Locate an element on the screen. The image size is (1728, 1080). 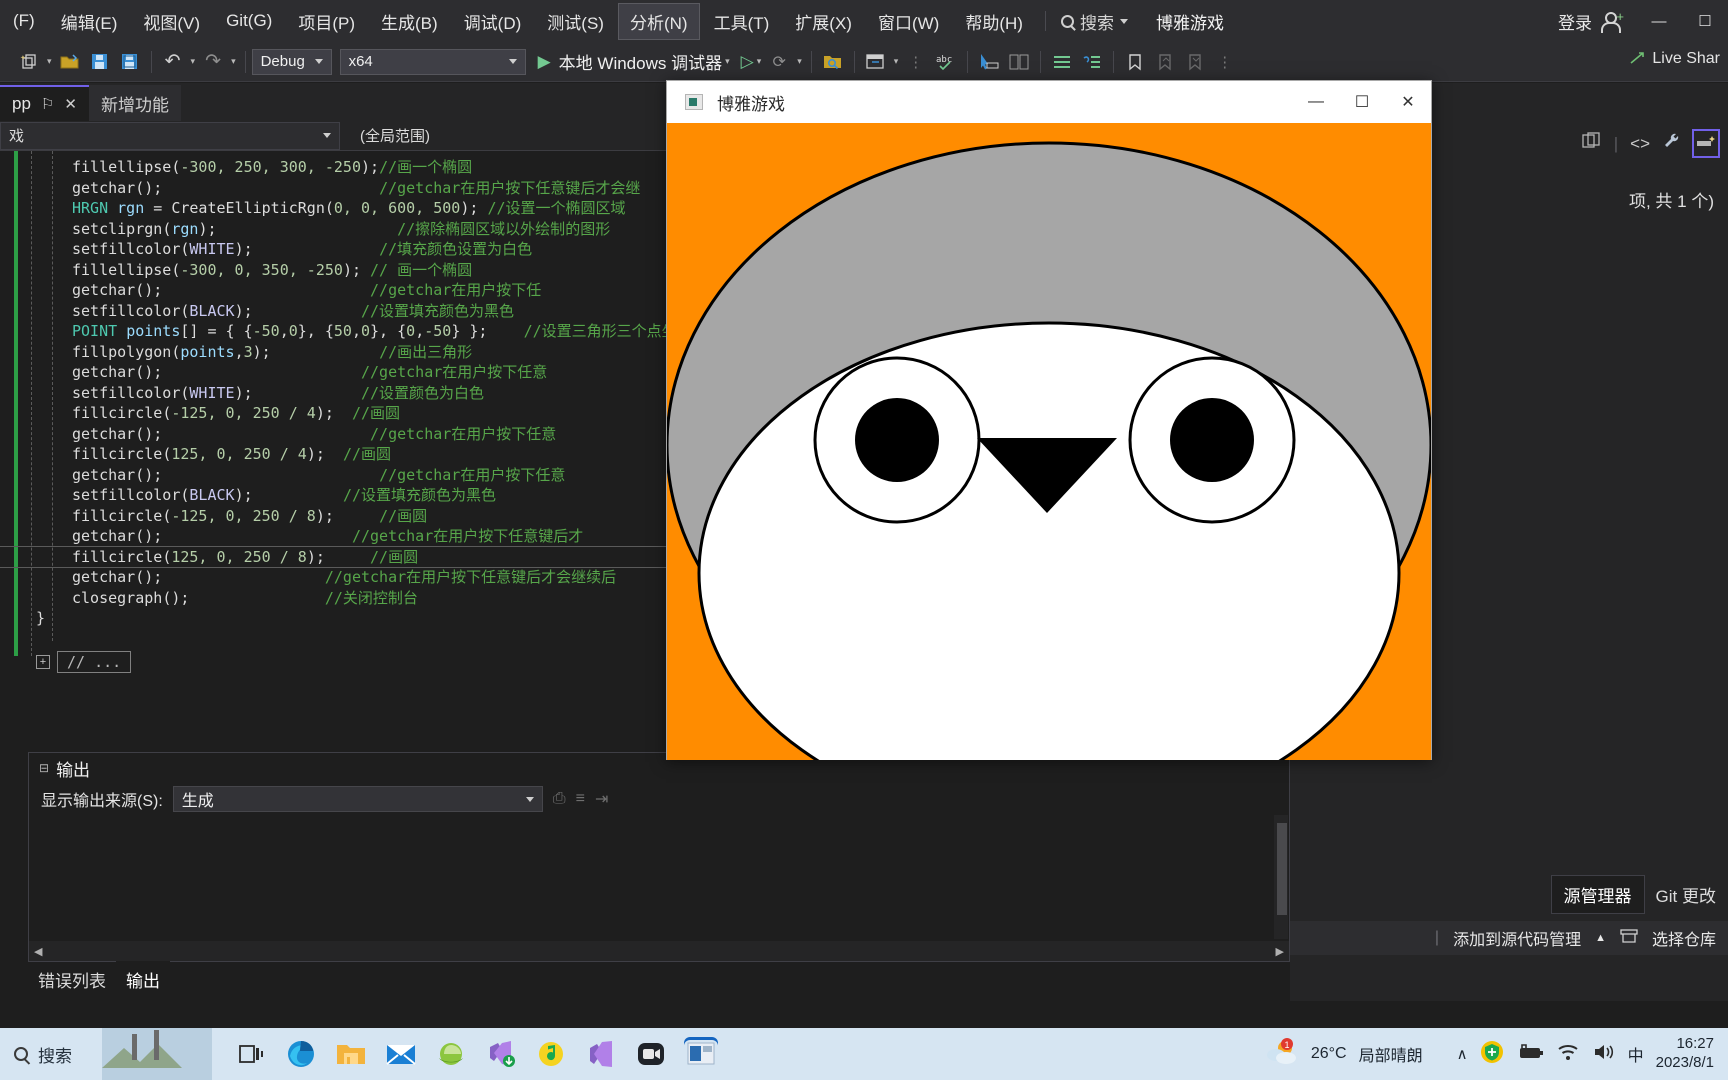
tab-error-list: 错误列表 is located at coordinates (72, 979).